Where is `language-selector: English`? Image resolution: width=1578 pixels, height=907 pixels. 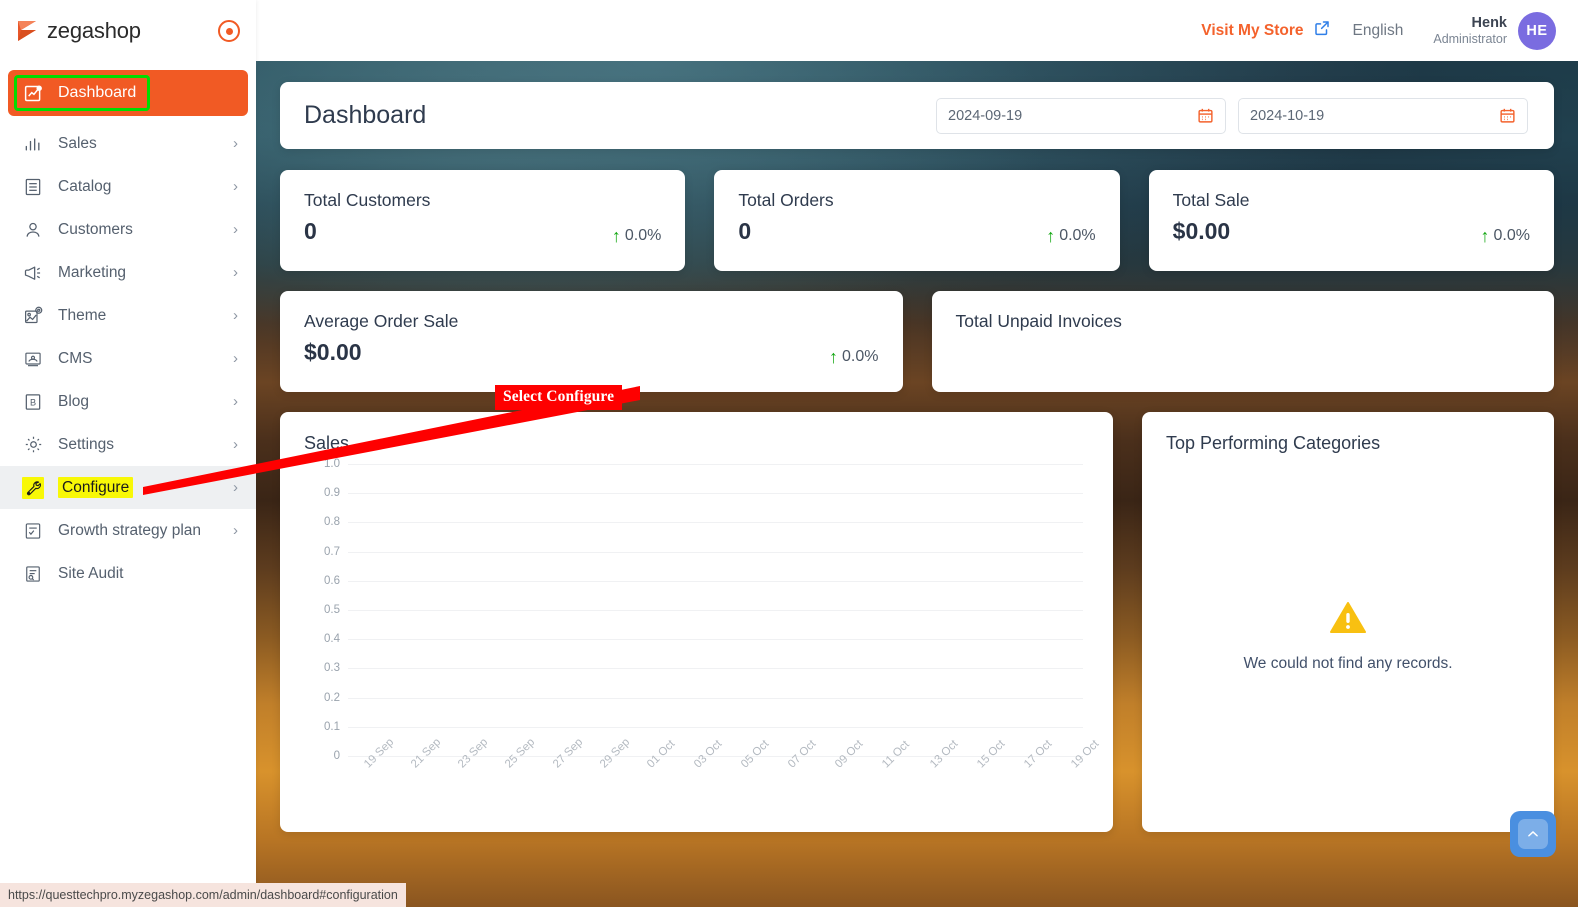 language-selector: English is located at coordinates (1378, 31).